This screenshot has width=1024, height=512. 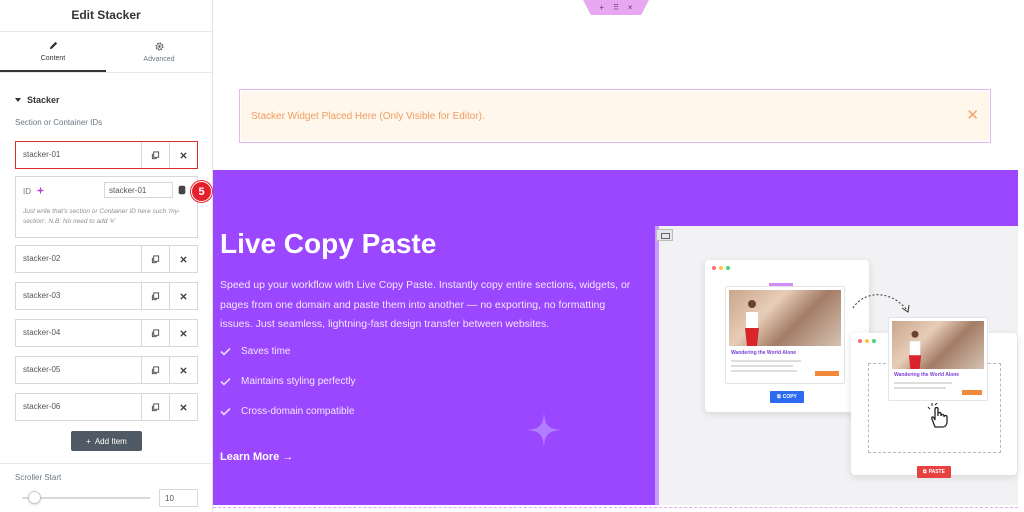 I want to click on image-widget-icon, so click(x=664, y=235).